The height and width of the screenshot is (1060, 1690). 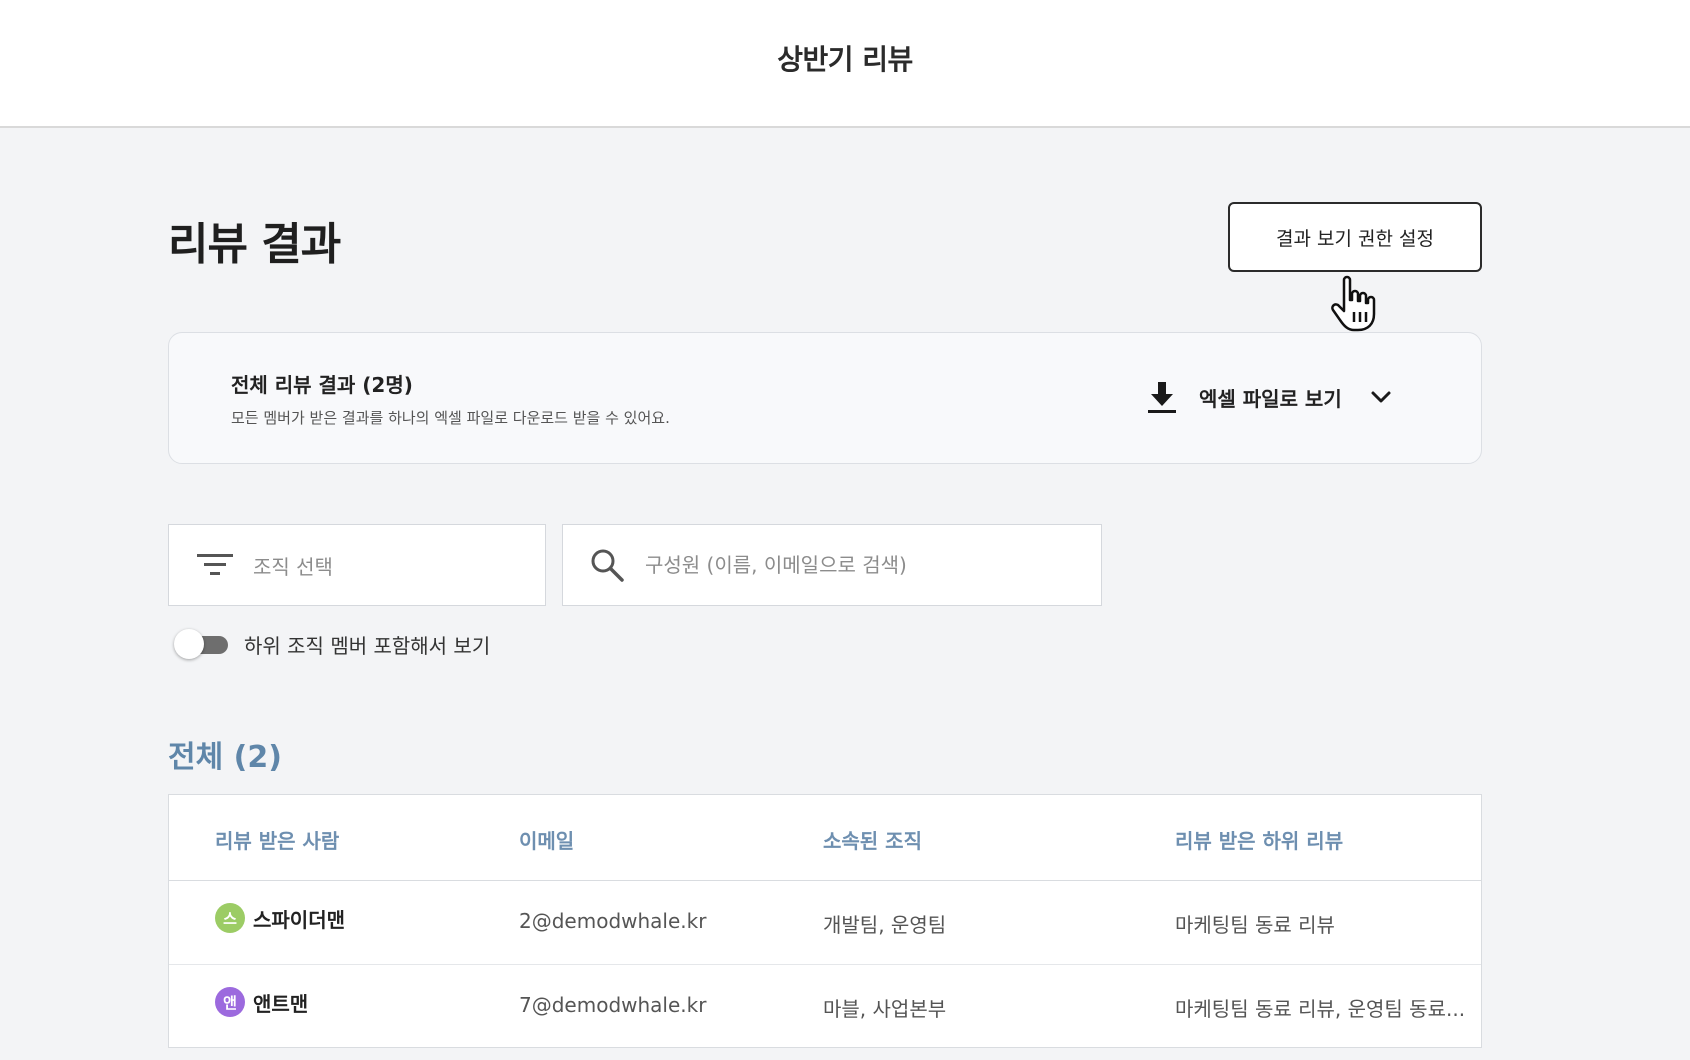 What do you see at coordinates (230, 918) in the screenshot?
I see `avatar: 스` at bounding box center [230, 918].